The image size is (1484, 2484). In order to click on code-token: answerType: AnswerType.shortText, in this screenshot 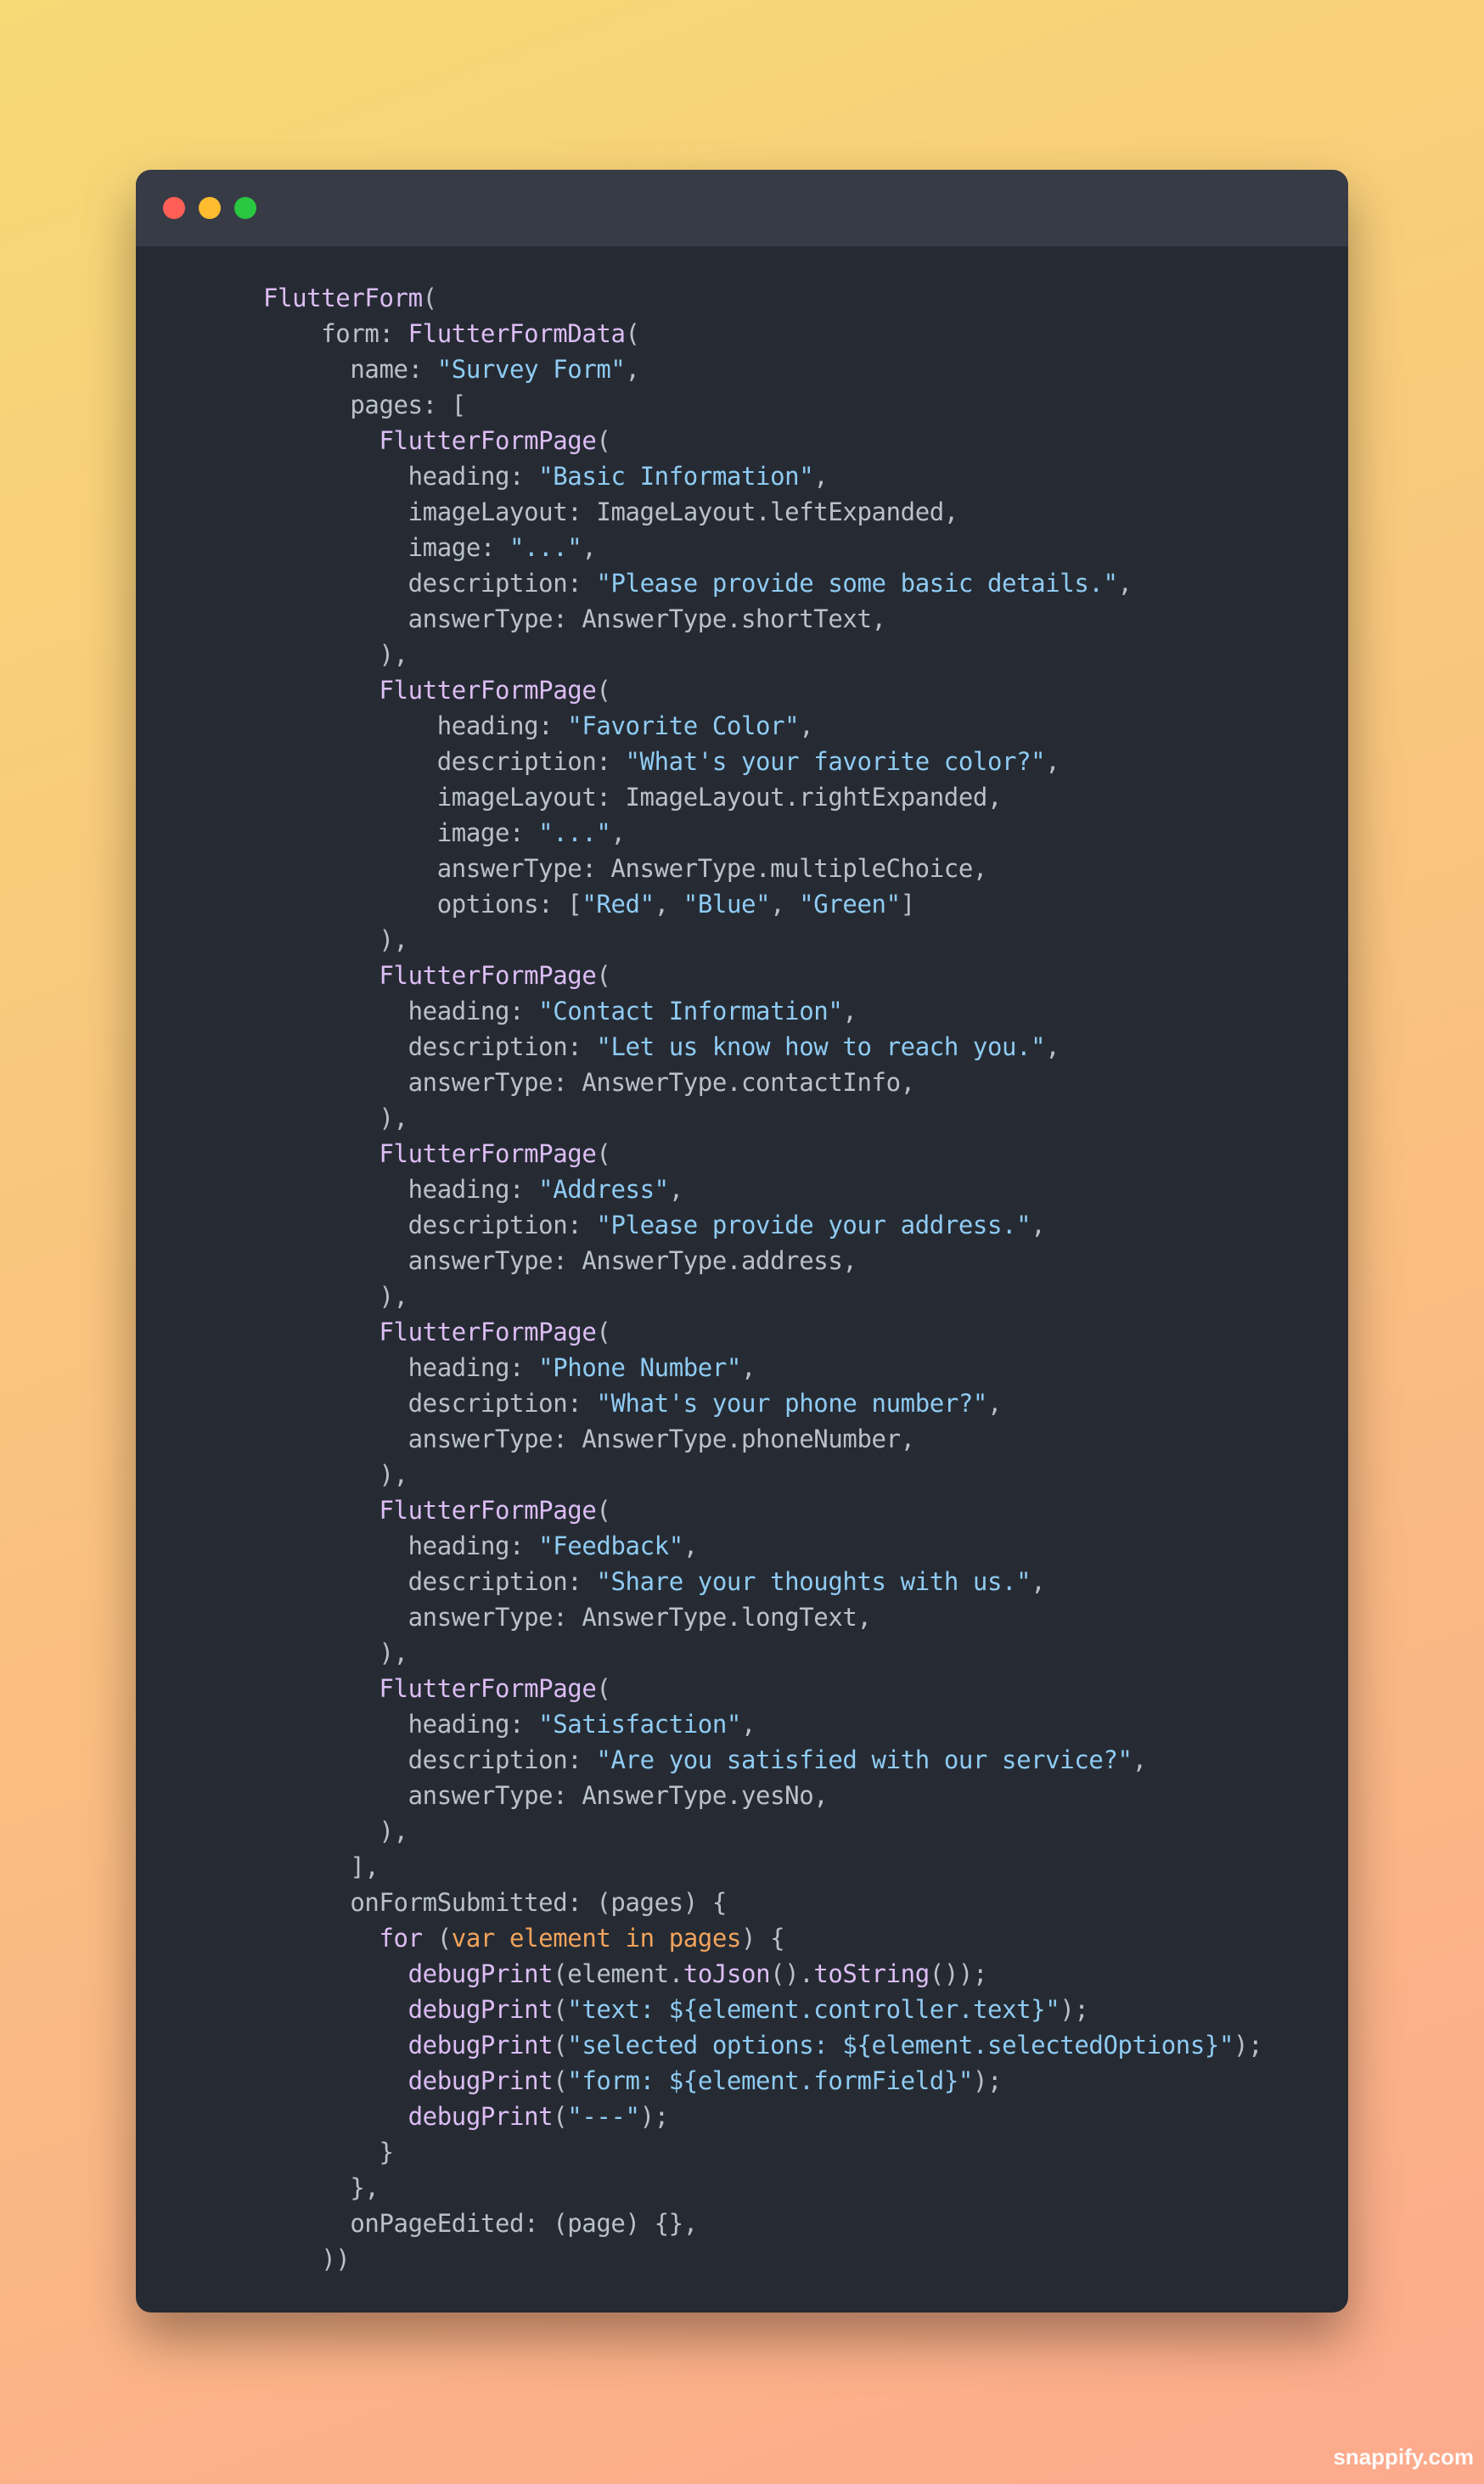, I will do `click(647, 618)`.